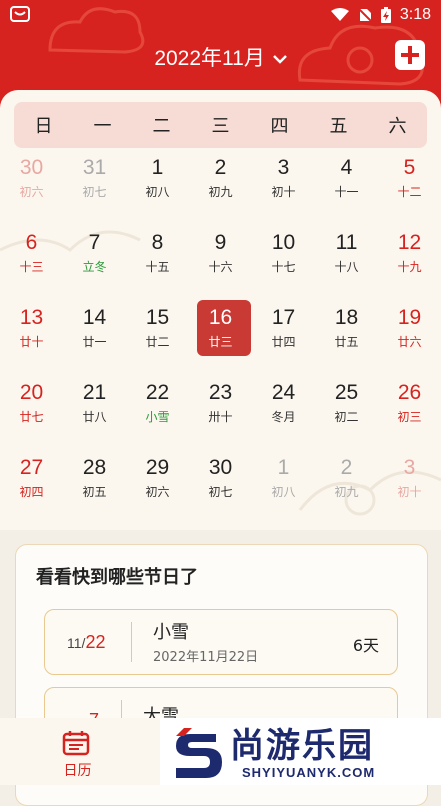 The height and width of the screenshot is (806, 441). I want to click on lunar-date: 初三, so click(409, 417).